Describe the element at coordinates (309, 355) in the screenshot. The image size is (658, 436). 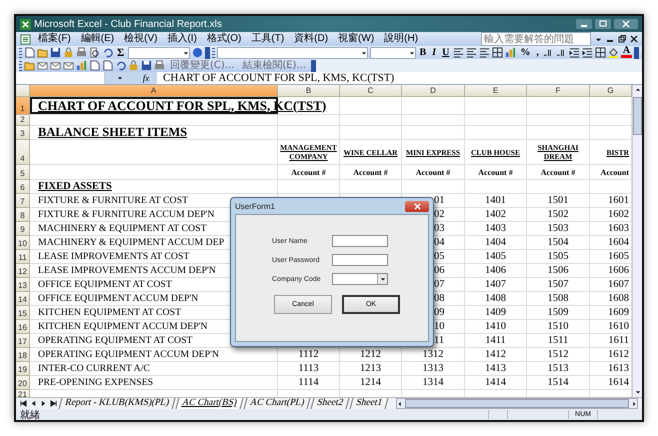
I see `table-cell: 1112` at that location.